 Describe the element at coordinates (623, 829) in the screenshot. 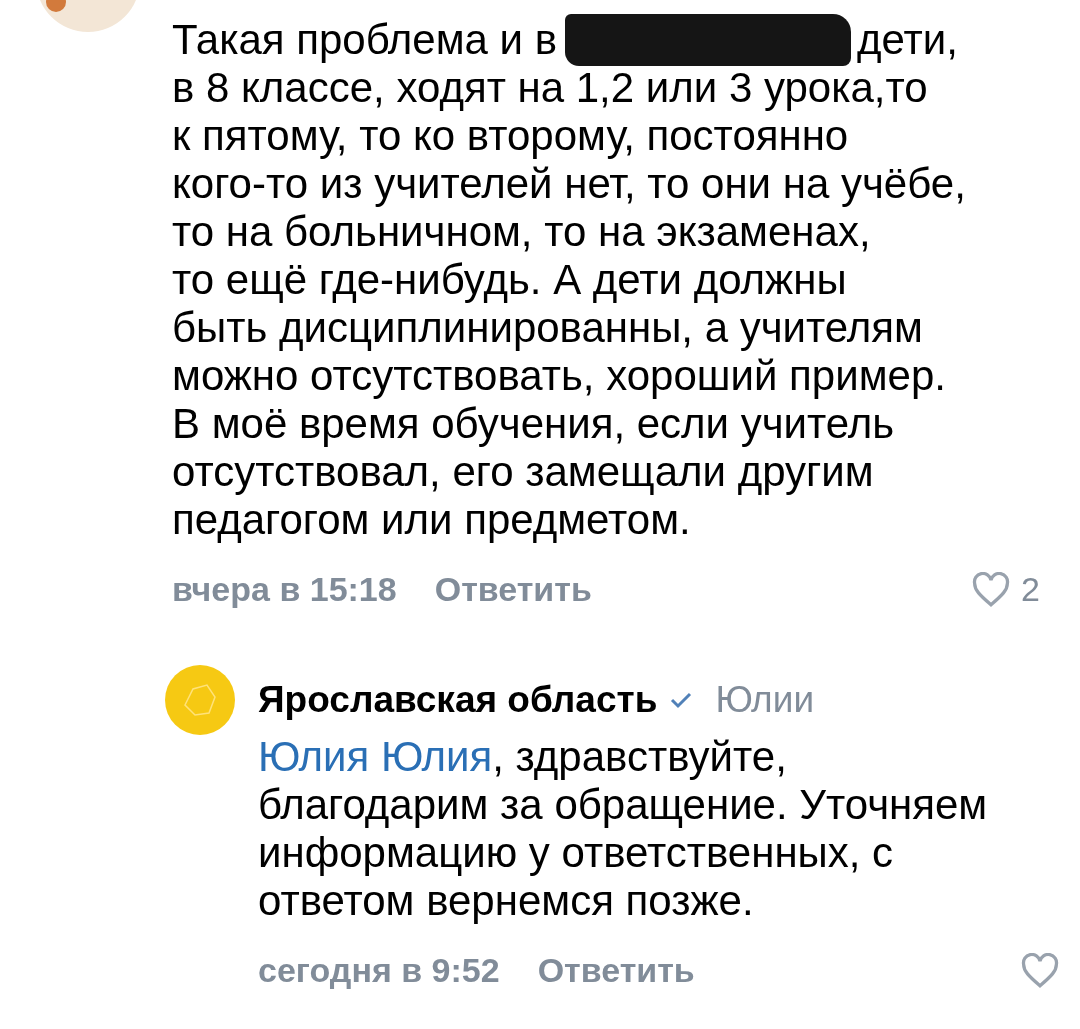

I see `reply-text: Юлия Юлия, здравствуйте, благодарим за обращение. Уточняем информацию у ответственных, с ответом вернемся позже.` at that location.